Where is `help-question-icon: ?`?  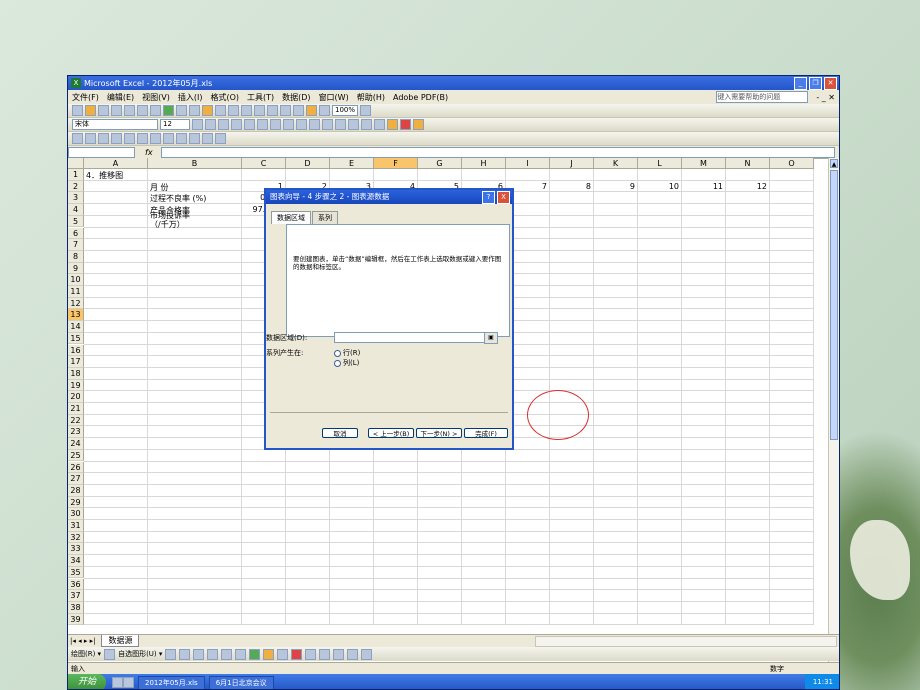
help-question-icon: ? is located at coordinates (488, 197).